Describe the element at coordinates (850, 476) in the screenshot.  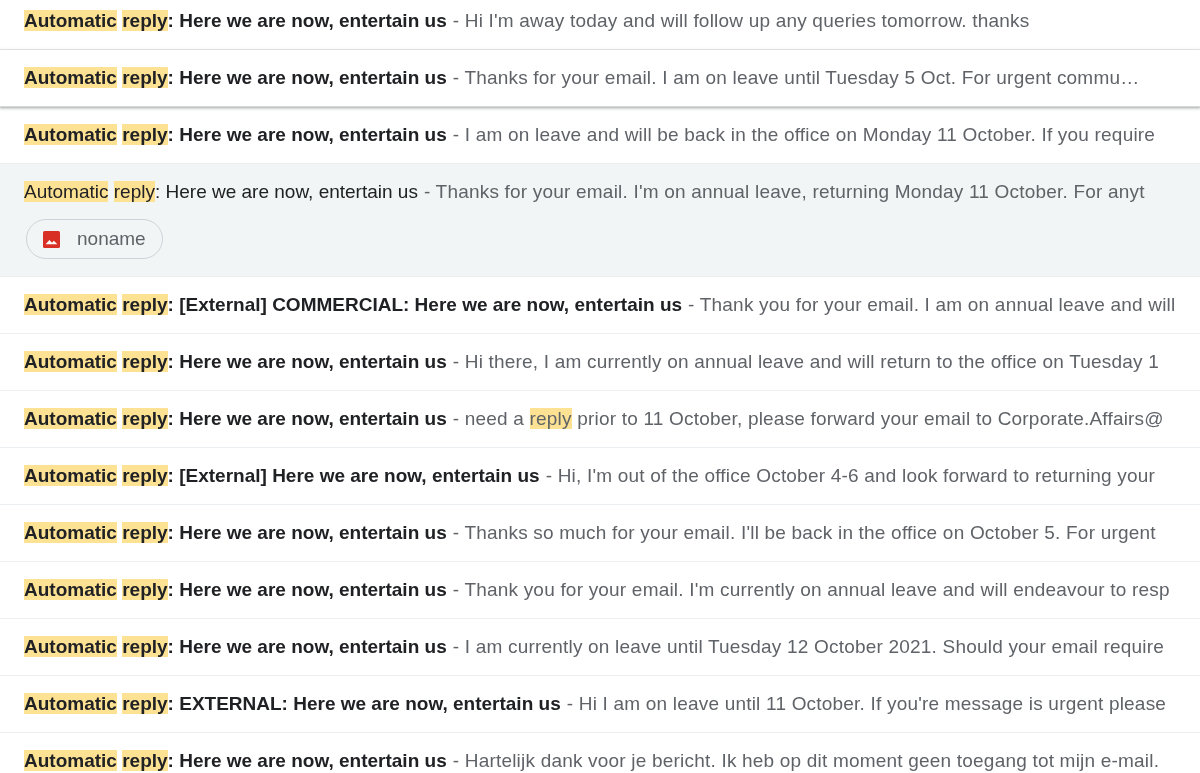
I see `email-snippet: - Hi, I'm out of the office October 4-6 and look forward to returning your` at that location.